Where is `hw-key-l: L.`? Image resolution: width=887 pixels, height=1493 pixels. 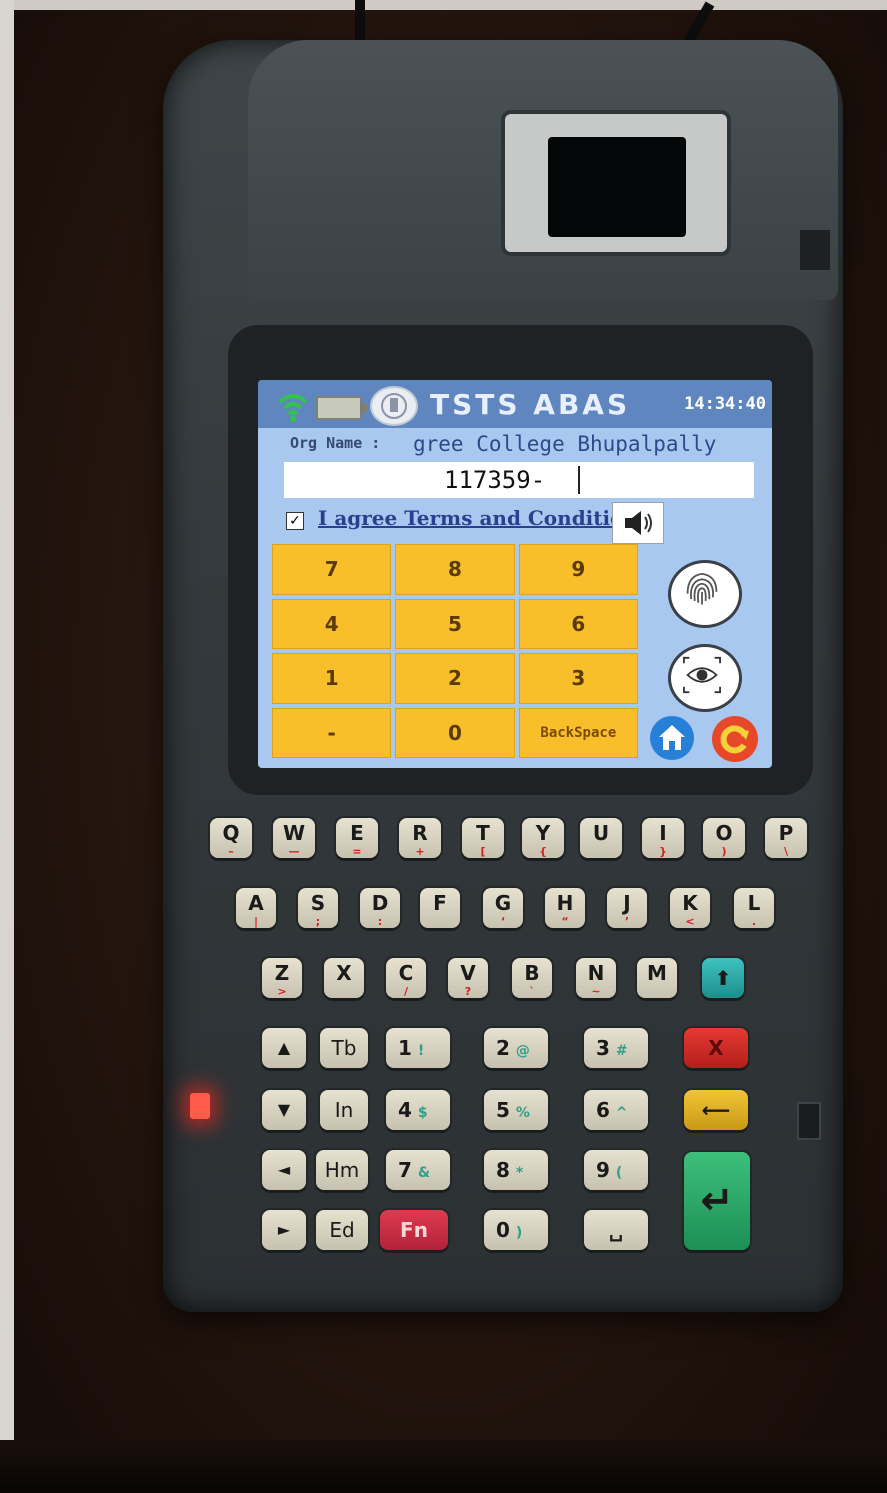
hw-key-l: L. is located at coordinates (754, 908).